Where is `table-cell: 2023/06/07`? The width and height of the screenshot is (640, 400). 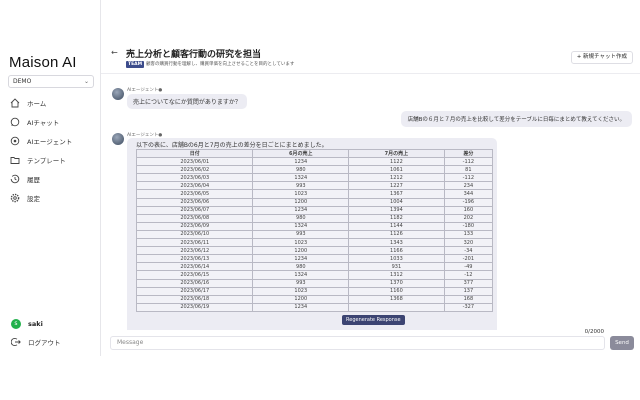
table-cell: 2023/06/07 is located at coordinates (194, 210).